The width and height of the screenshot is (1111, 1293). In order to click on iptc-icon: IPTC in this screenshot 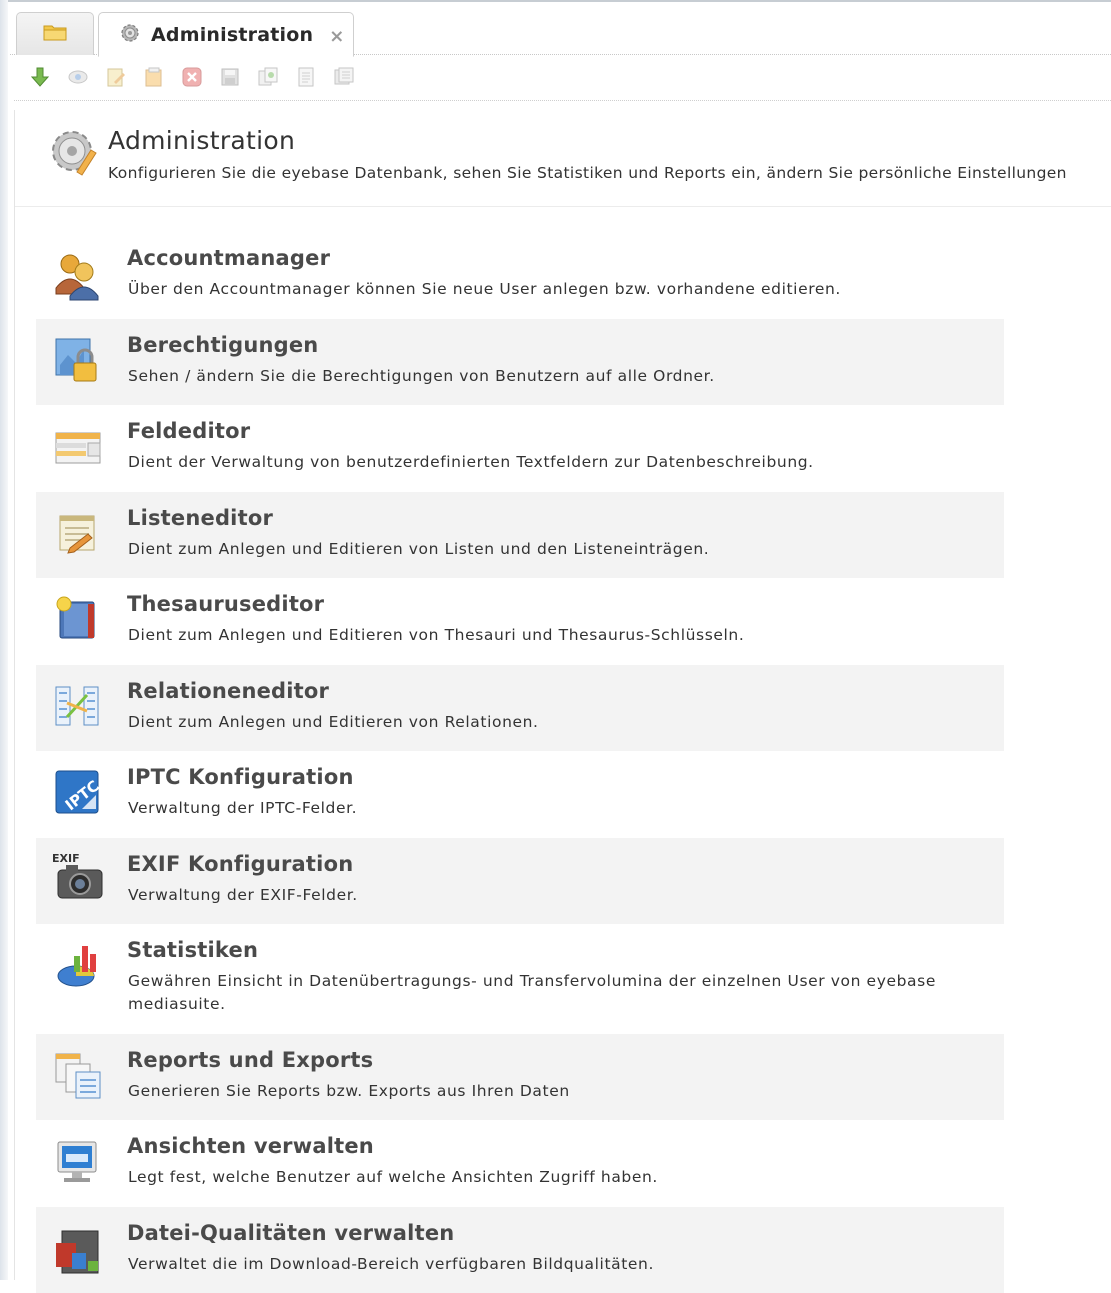, I will do `click(80, 794)`.